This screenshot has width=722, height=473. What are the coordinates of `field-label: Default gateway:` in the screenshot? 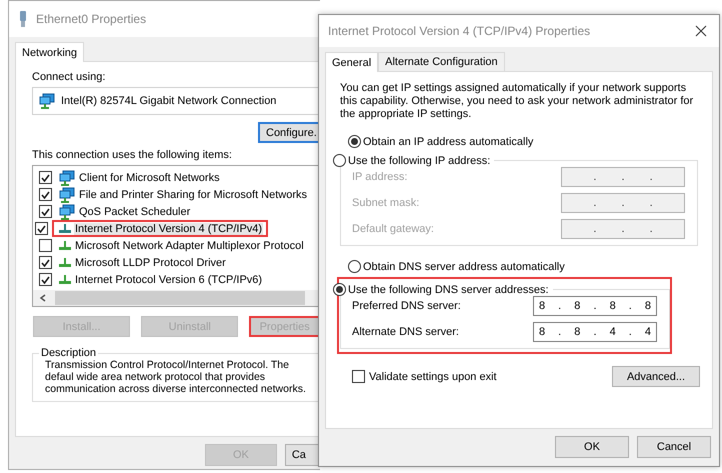 It's located at (393, 229).